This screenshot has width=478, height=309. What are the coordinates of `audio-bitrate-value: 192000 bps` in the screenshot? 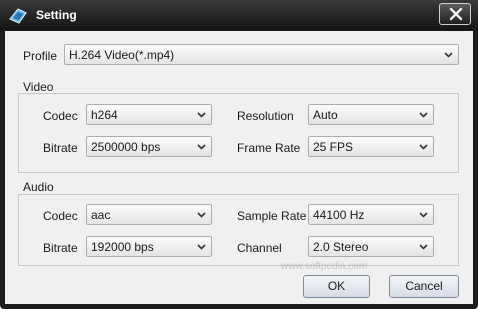 It's located at (122, 247).